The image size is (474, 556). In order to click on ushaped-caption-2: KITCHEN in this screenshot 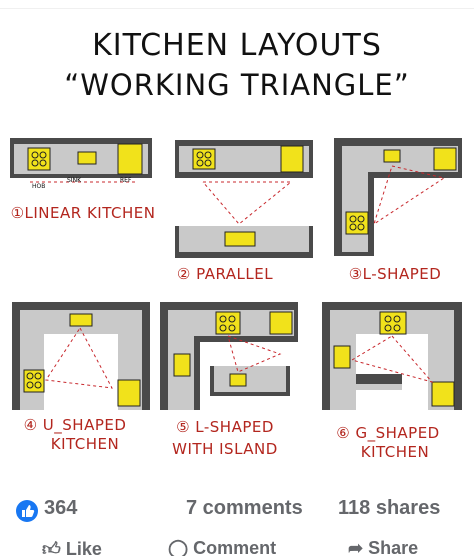, I will do `click(85, 444)`.